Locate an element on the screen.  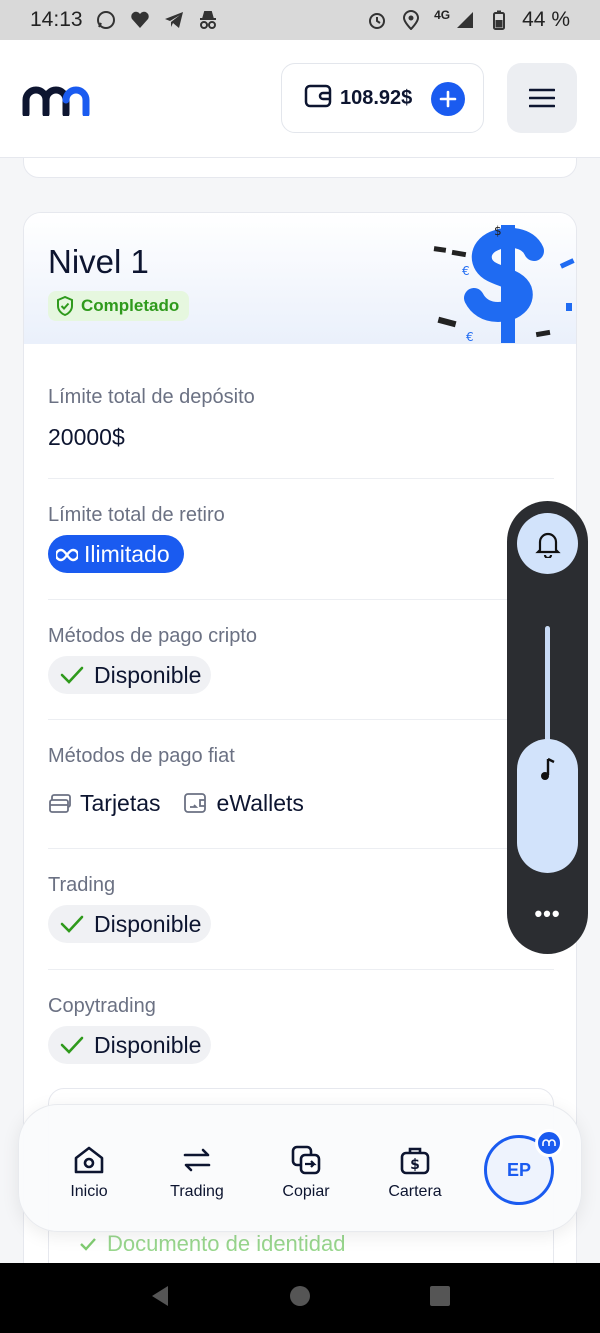
infinity-icon is located at coordinates (67, 554).